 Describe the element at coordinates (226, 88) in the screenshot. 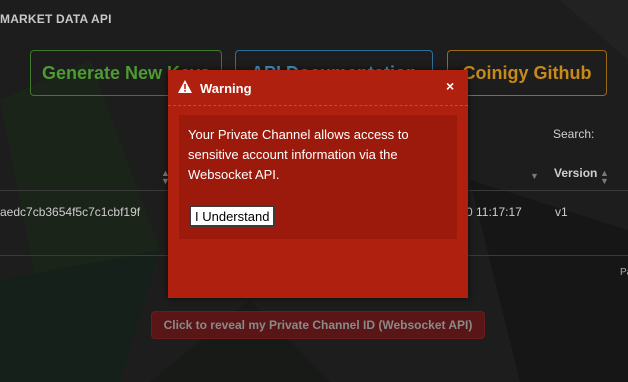

I see `modal-title: Warning` at that location.